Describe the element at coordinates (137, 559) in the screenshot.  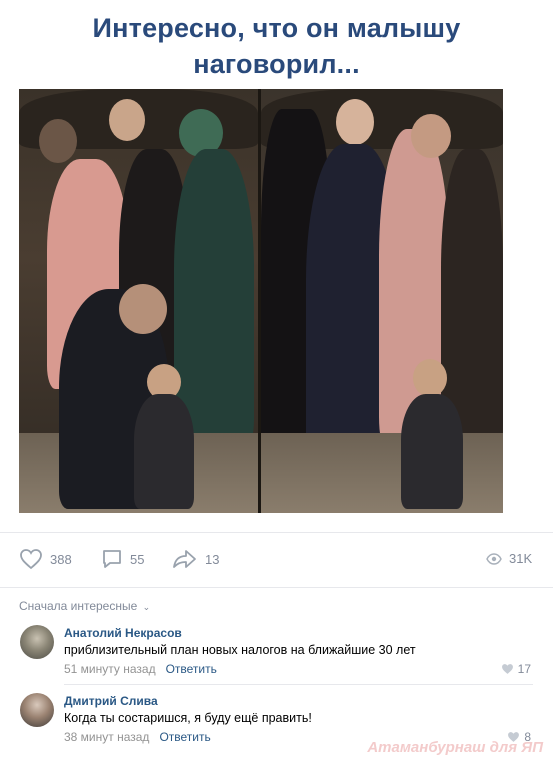
I see `comment-count: 55` at that location.